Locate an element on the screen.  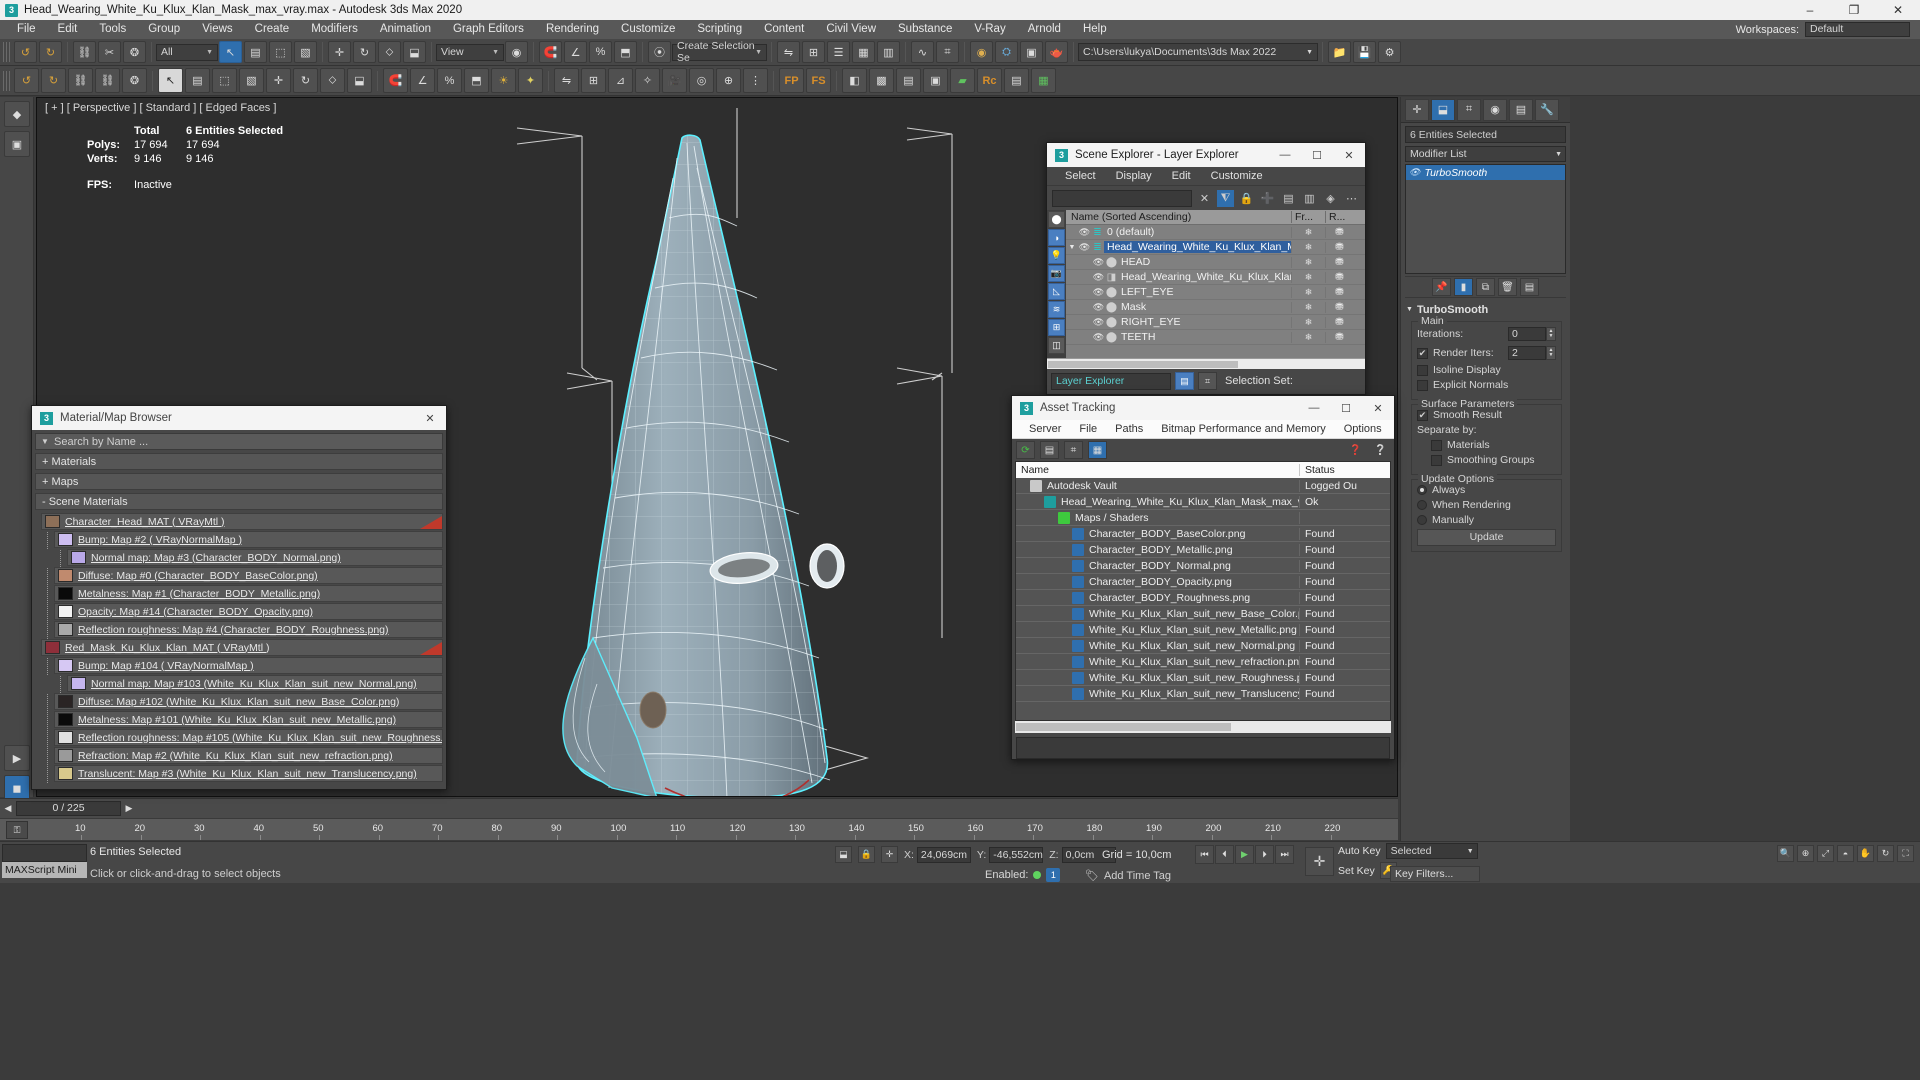
window-crossing-icon: ▧ is located at coordinates (305, 52).